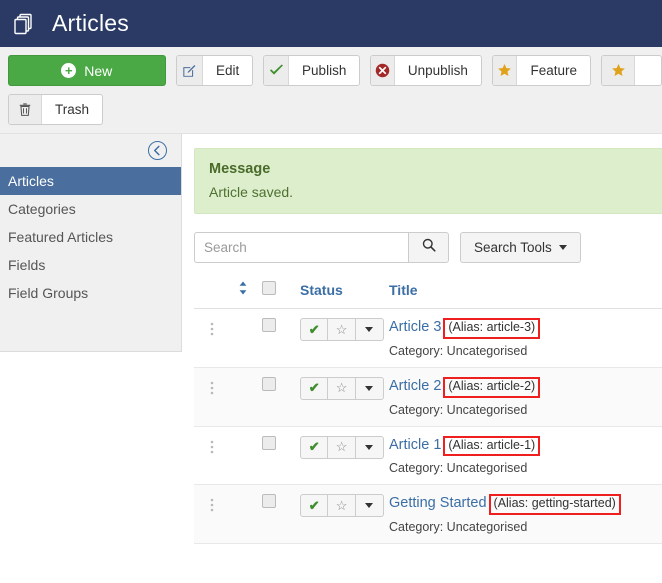 The width and height of the screenshot is (662, 583). Describe the element at coordinates (525, 293) in the screenshot. I see `th-title: Title` at that location.